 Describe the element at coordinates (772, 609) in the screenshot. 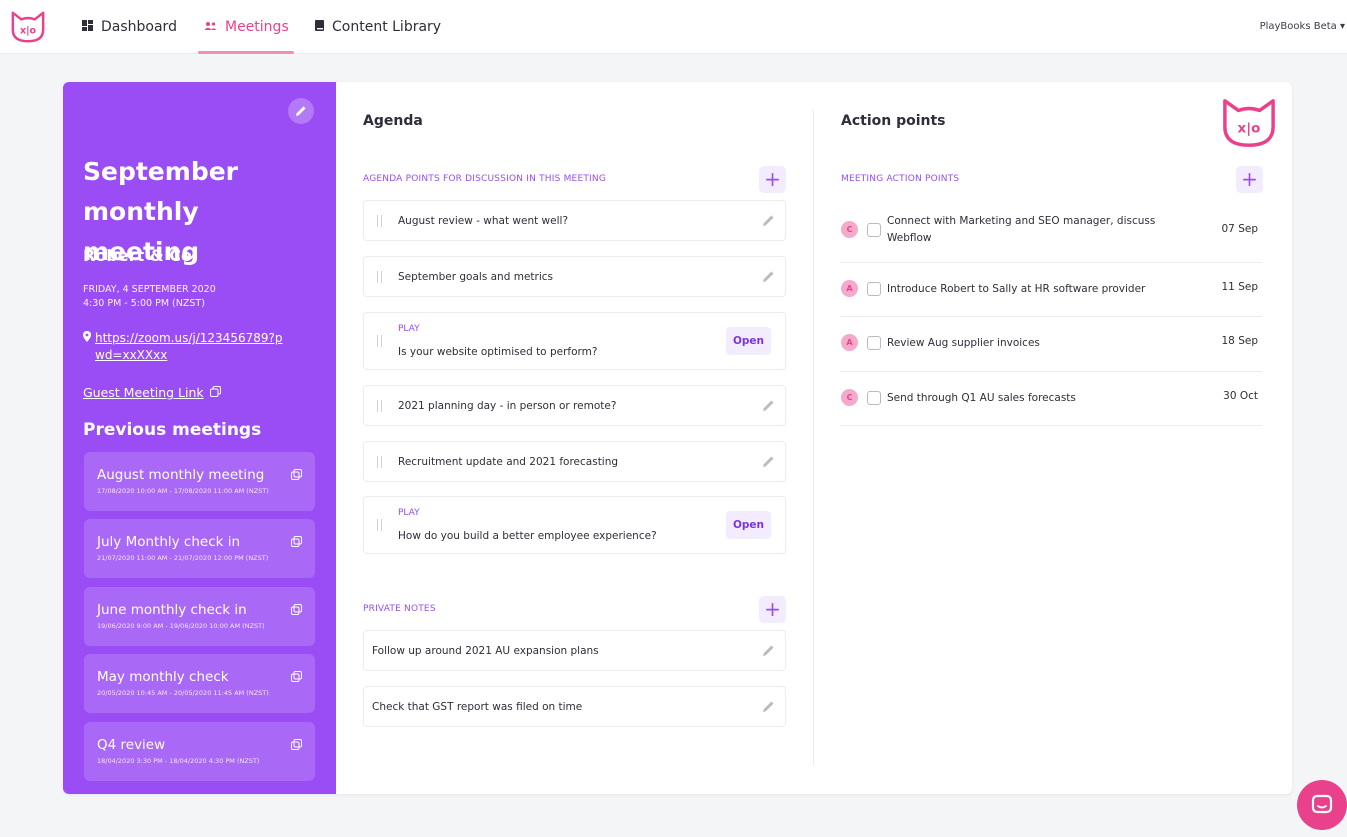

I see `add-private-note-button: +` at that location.